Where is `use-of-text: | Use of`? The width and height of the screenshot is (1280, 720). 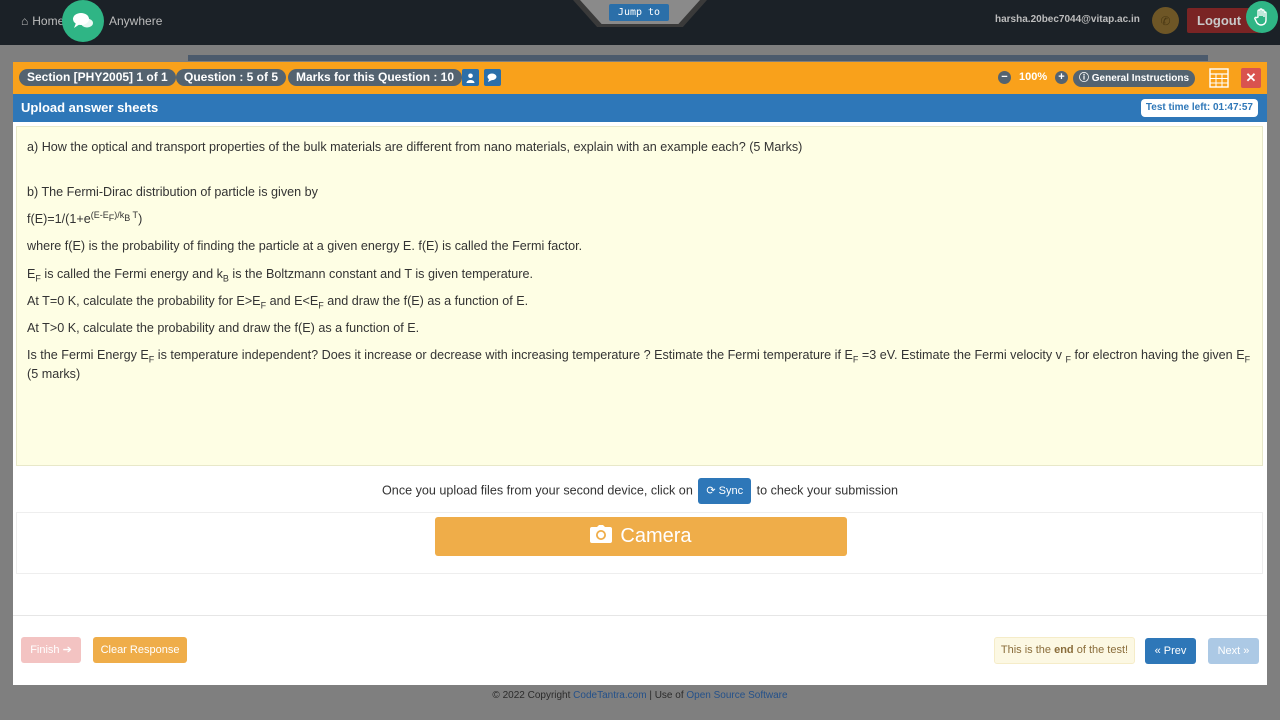
use-of-text: | Use of is located at coordinates (666, 695).